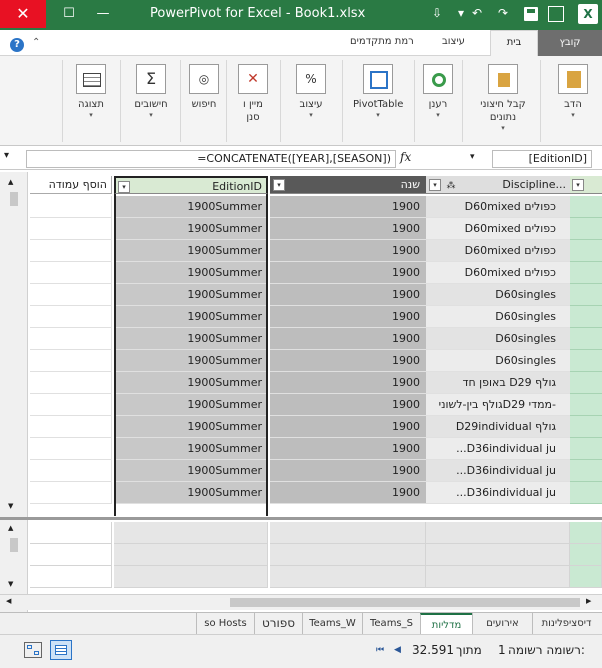 The height and width of the screenshot is (668, 602). Describe the element at coordinates (253, 94) in the screenshot. I see `sort-filter-button: ✕ מיין ו סנן` at that location.